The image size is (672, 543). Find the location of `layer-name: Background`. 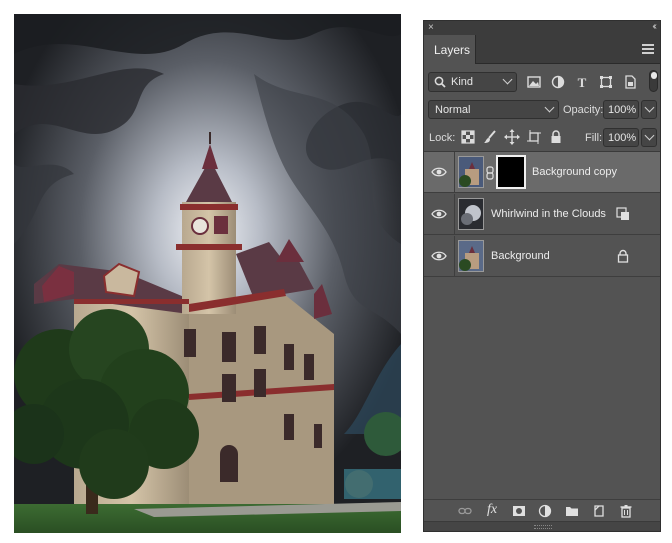

layer-name: Background is located at coordinates (520, 256).